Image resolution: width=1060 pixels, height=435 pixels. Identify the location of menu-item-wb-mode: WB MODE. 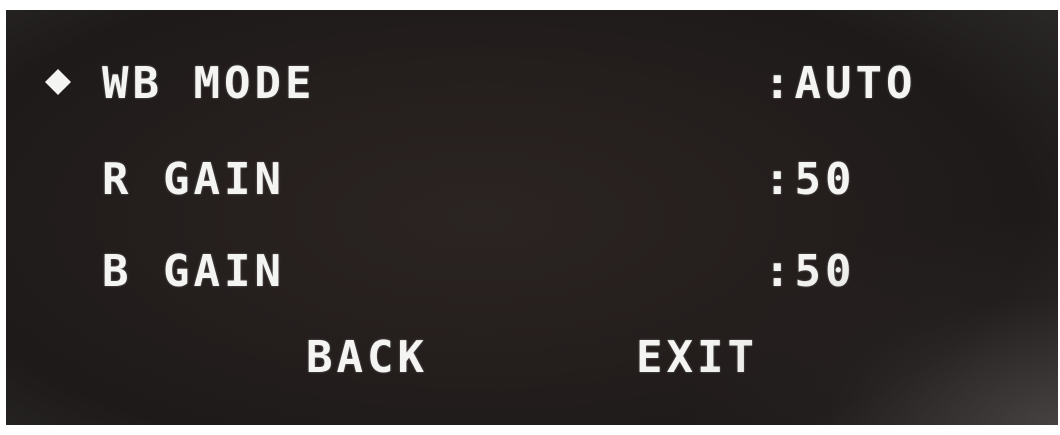
(208, 84).